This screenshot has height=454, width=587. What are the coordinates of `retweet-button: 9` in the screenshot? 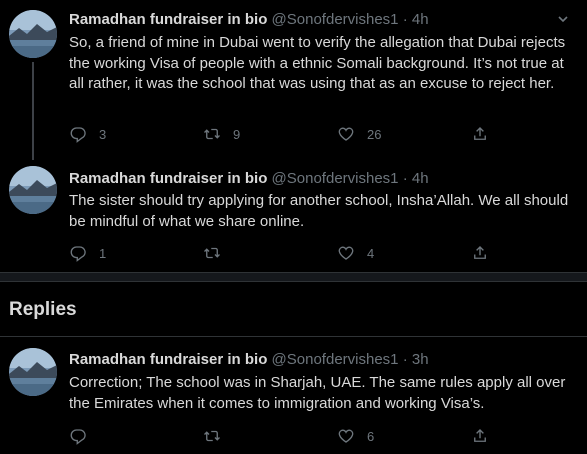 It's located at (221, 134).